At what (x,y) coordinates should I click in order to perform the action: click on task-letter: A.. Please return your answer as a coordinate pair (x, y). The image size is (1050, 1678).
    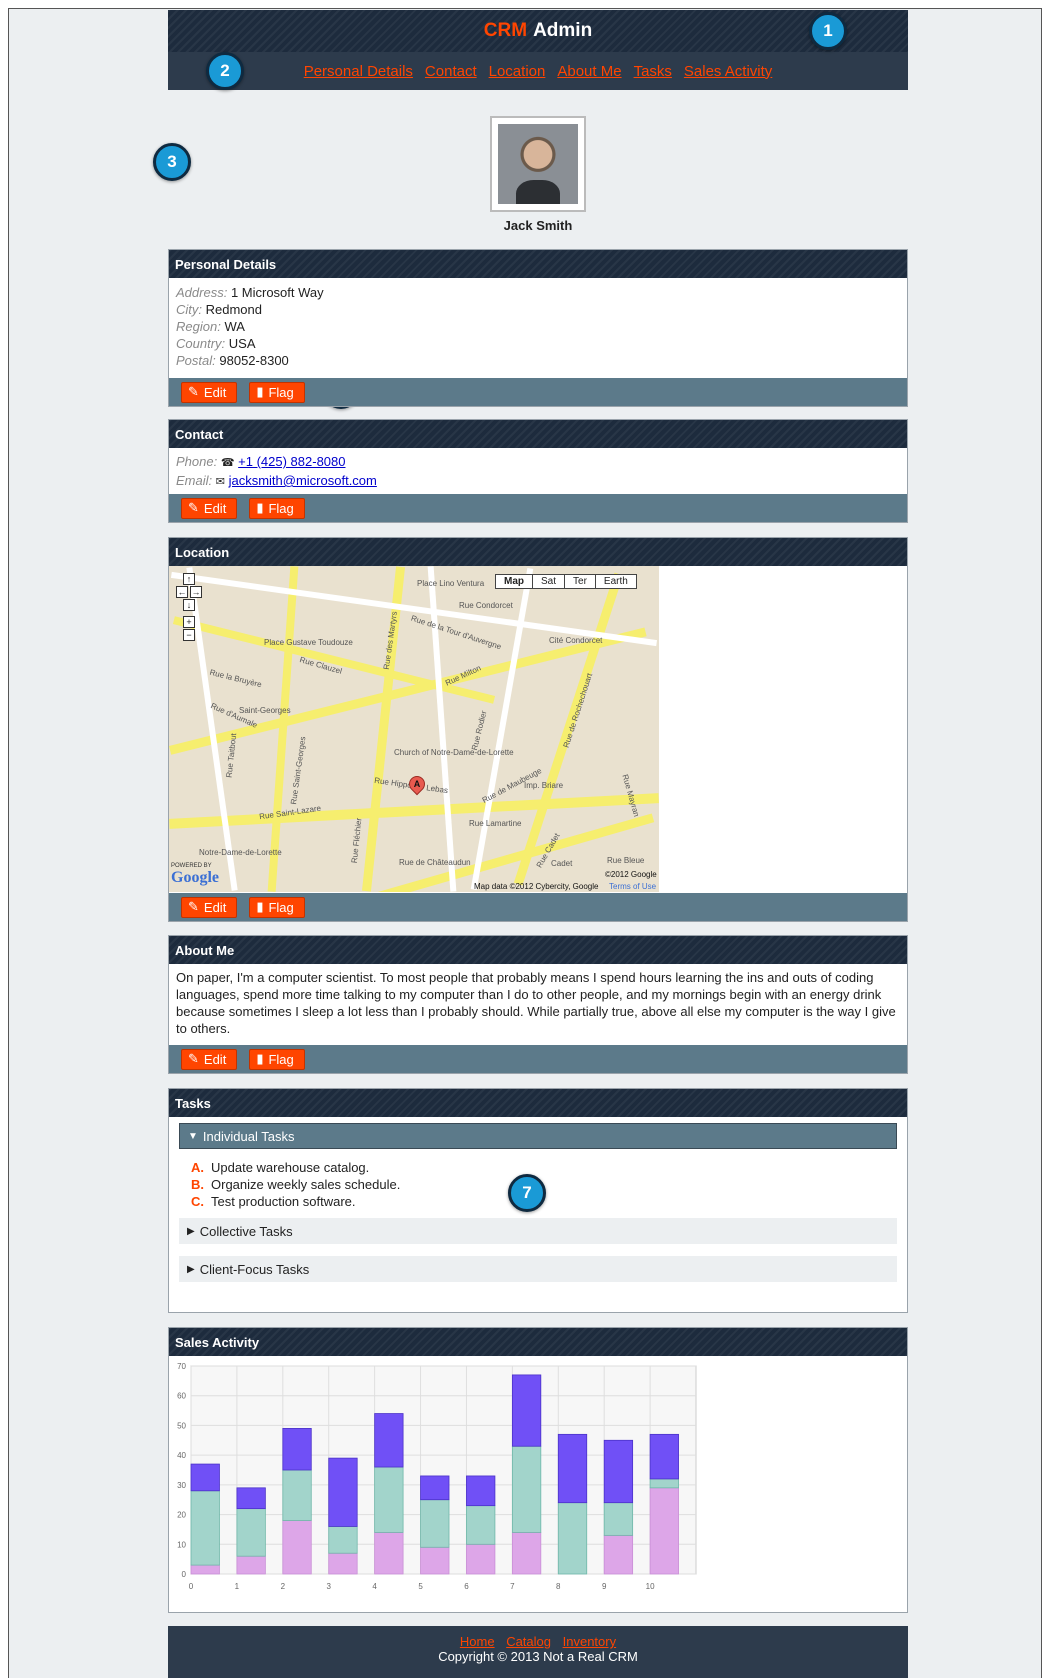
    Looking at the image, I should click on (197, 1167).